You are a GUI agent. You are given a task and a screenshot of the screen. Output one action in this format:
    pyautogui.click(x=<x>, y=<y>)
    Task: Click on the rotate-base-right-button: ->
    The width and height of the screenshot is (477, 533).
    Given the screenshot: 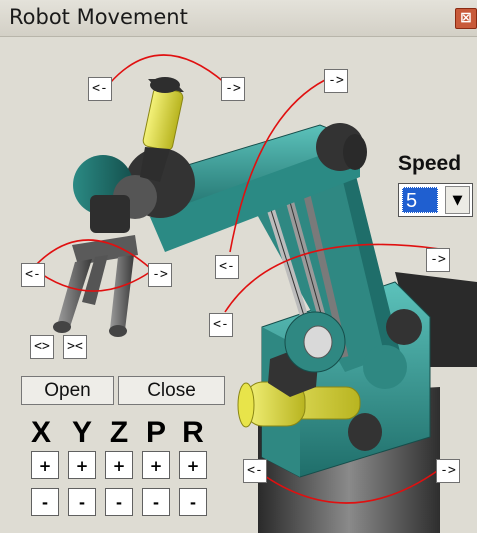 What is the action you would take?
    pyautogui.click(x=448, y=471)
    